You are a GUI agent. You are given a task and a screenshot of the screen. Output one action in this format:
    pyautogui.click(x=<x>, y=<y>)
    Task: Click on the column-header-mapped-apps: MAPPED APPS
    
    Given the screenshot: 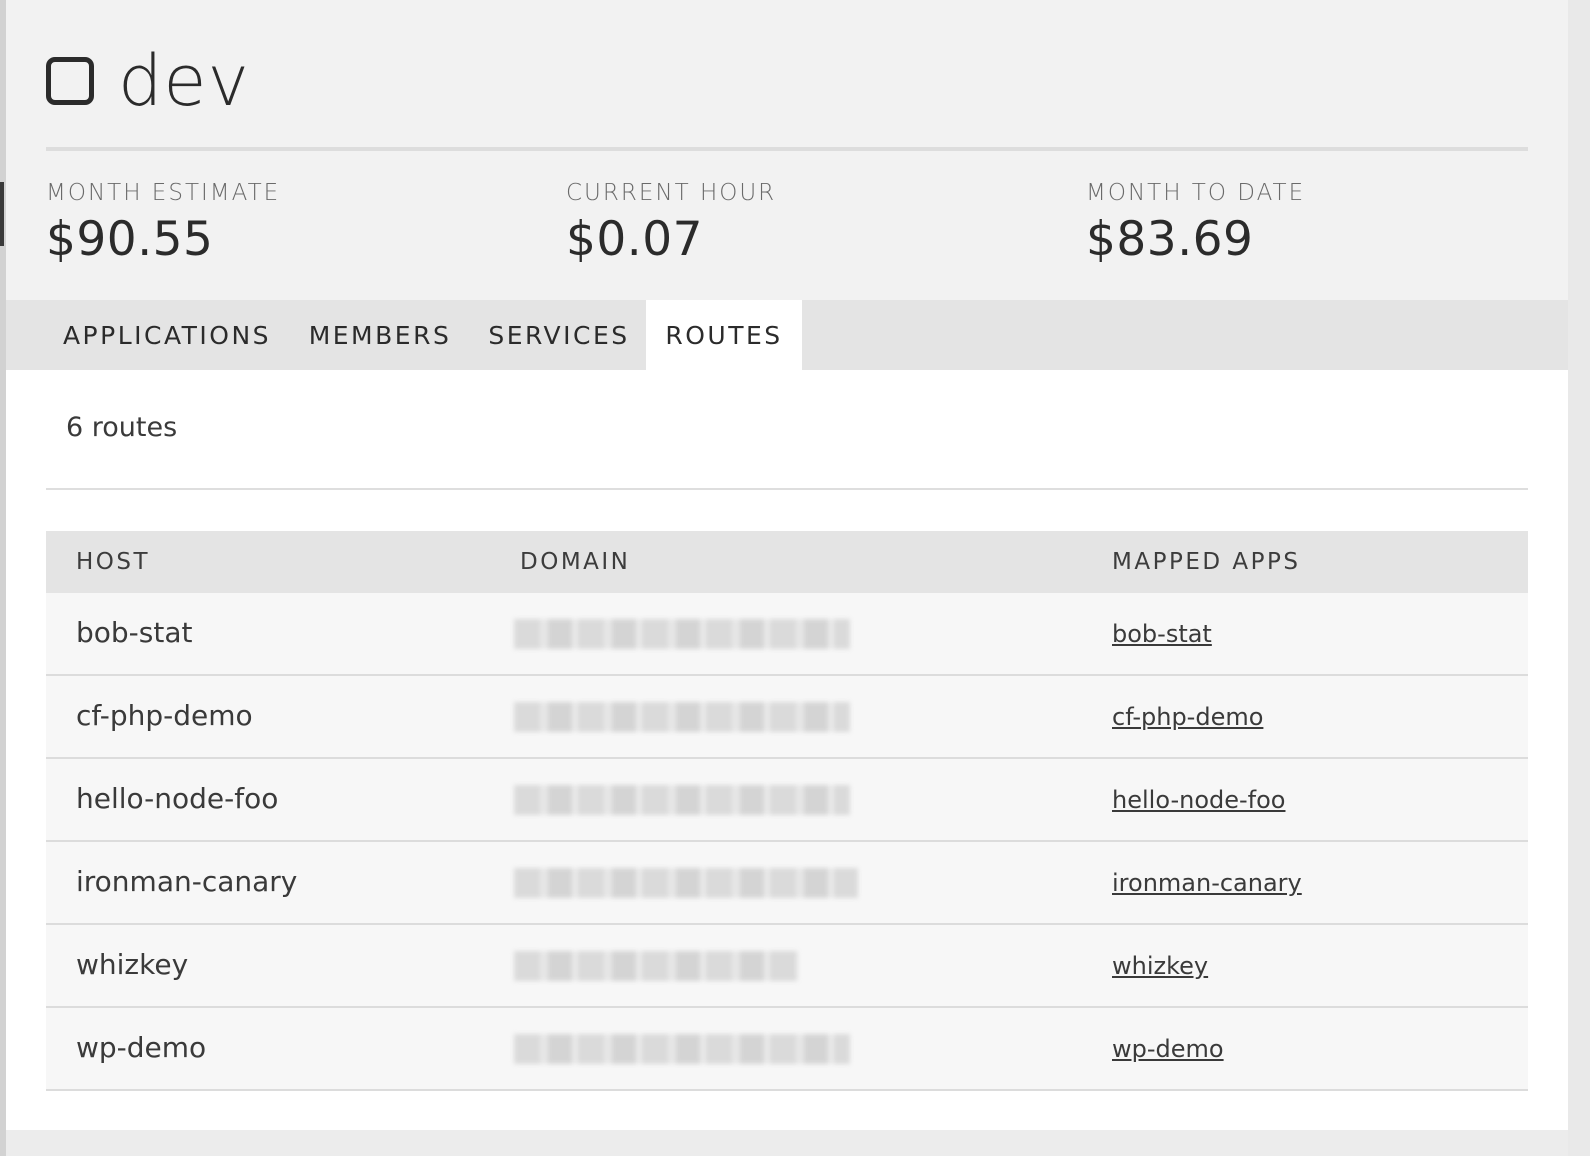 What is the action you would take?
    pyautogui.click(x=1206, y=562)
    